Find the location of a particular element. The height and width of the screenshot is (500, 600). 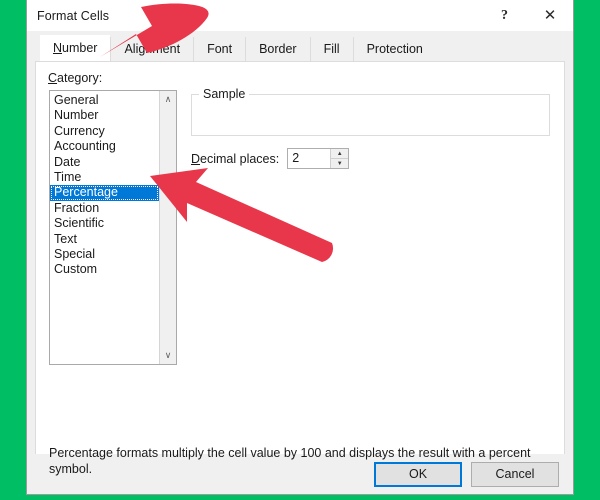

list-item: Special is located at coordinates (104, 254).